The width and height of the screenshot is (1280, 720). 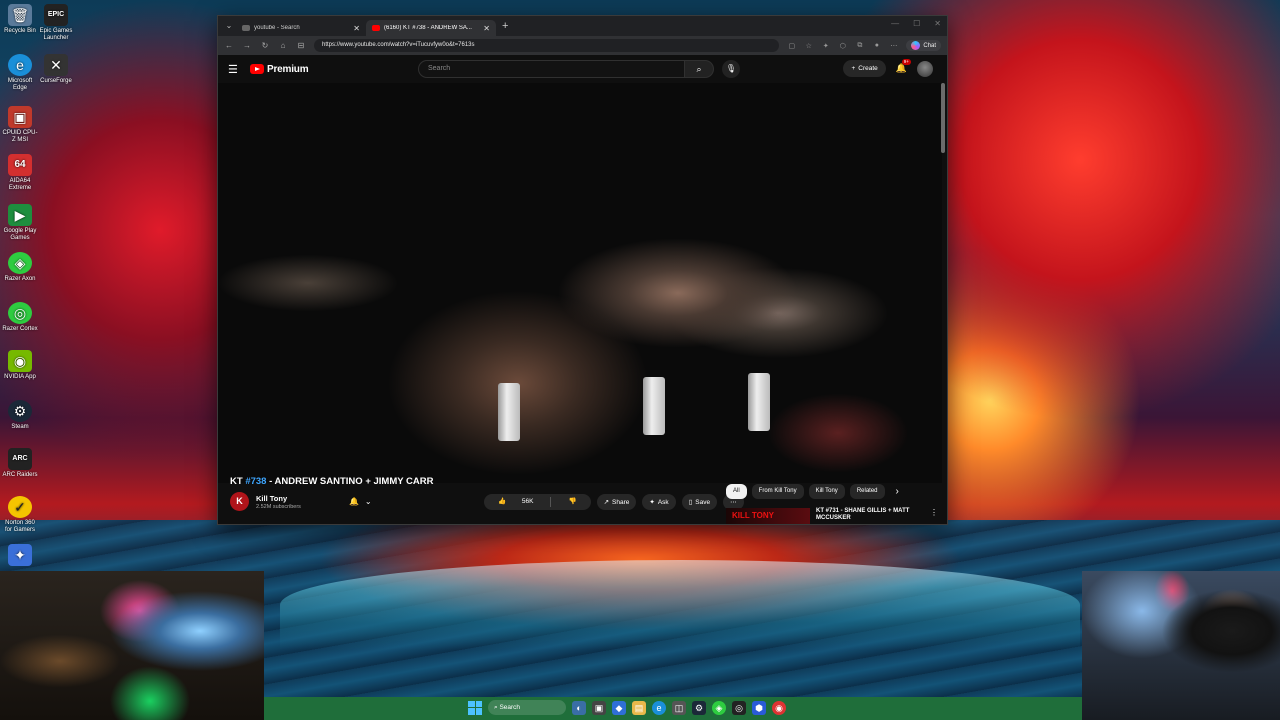 What do you see at coordinates (236, 69) in the screenshot?
I see `menu-icon: ☰` at bounding box center [236, 69].